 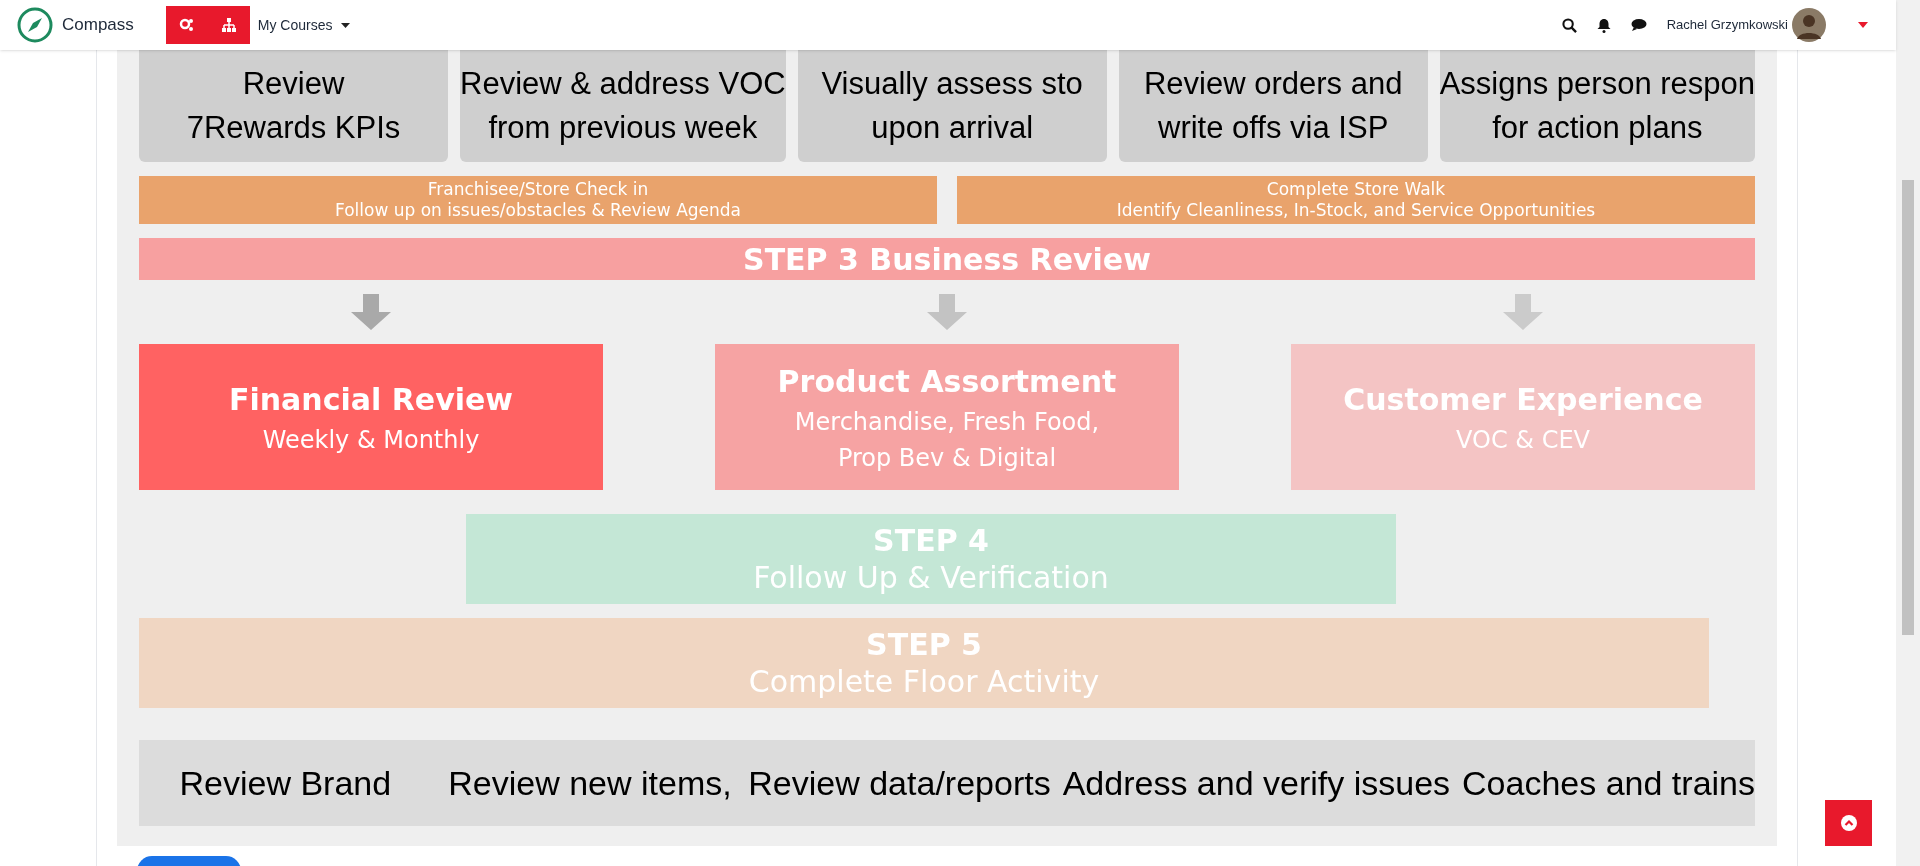 What do you see at coordinates (98, 25) in the screenshot?
I see `brand-name: Compass` at bounding box center [98, 25].